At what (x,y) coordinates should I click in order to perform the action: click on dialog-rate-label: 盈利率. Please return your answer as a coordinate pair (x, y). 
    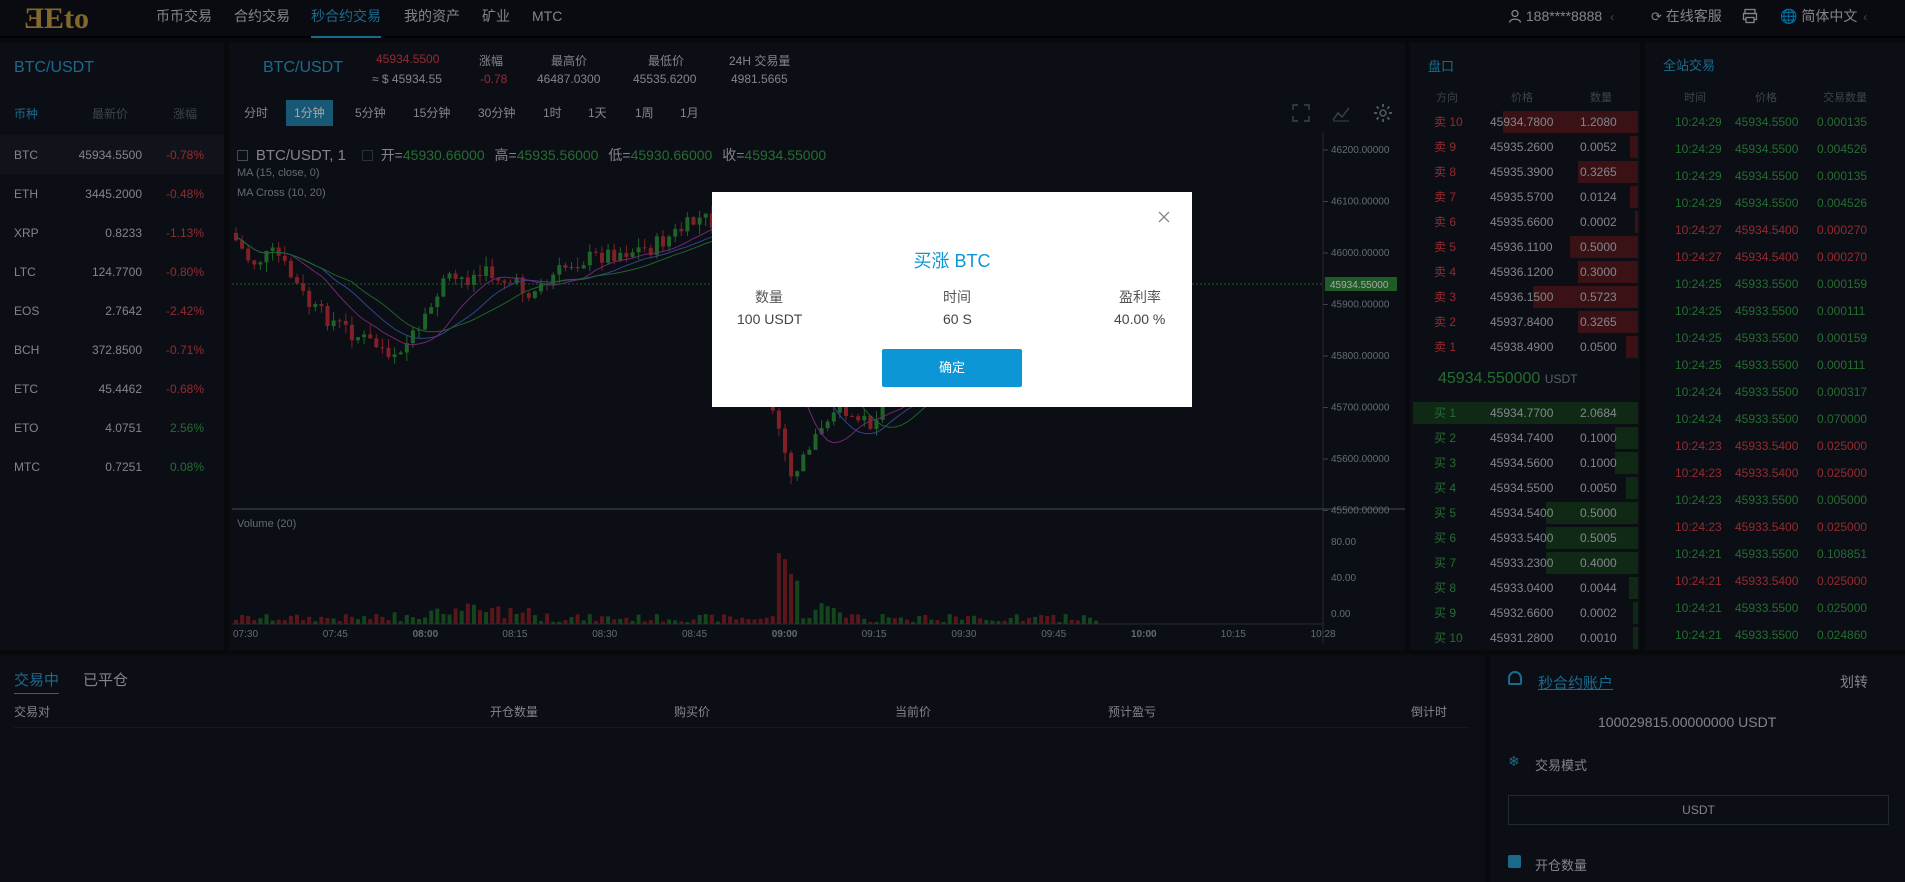
    Looking at the image, I should click on (1140, 297).